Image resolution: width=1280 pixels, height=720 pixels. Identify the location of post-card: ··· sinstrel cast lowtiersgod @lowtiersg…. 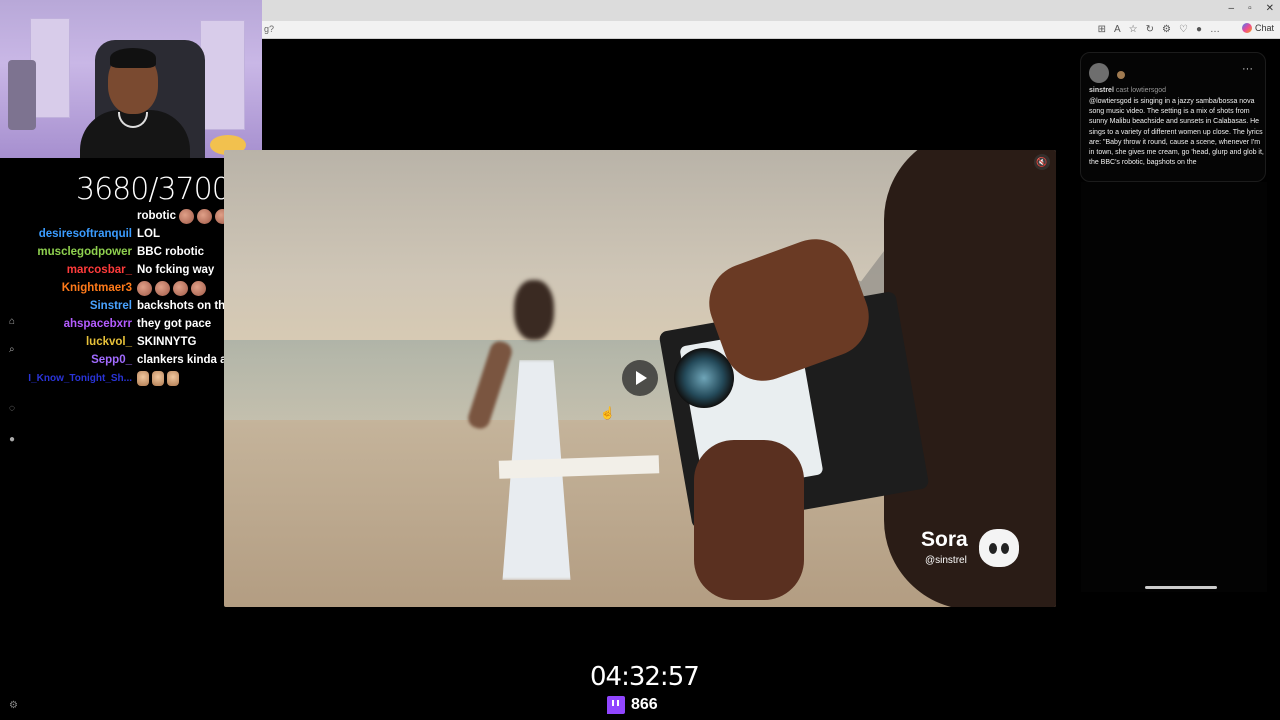
(1173, 117).